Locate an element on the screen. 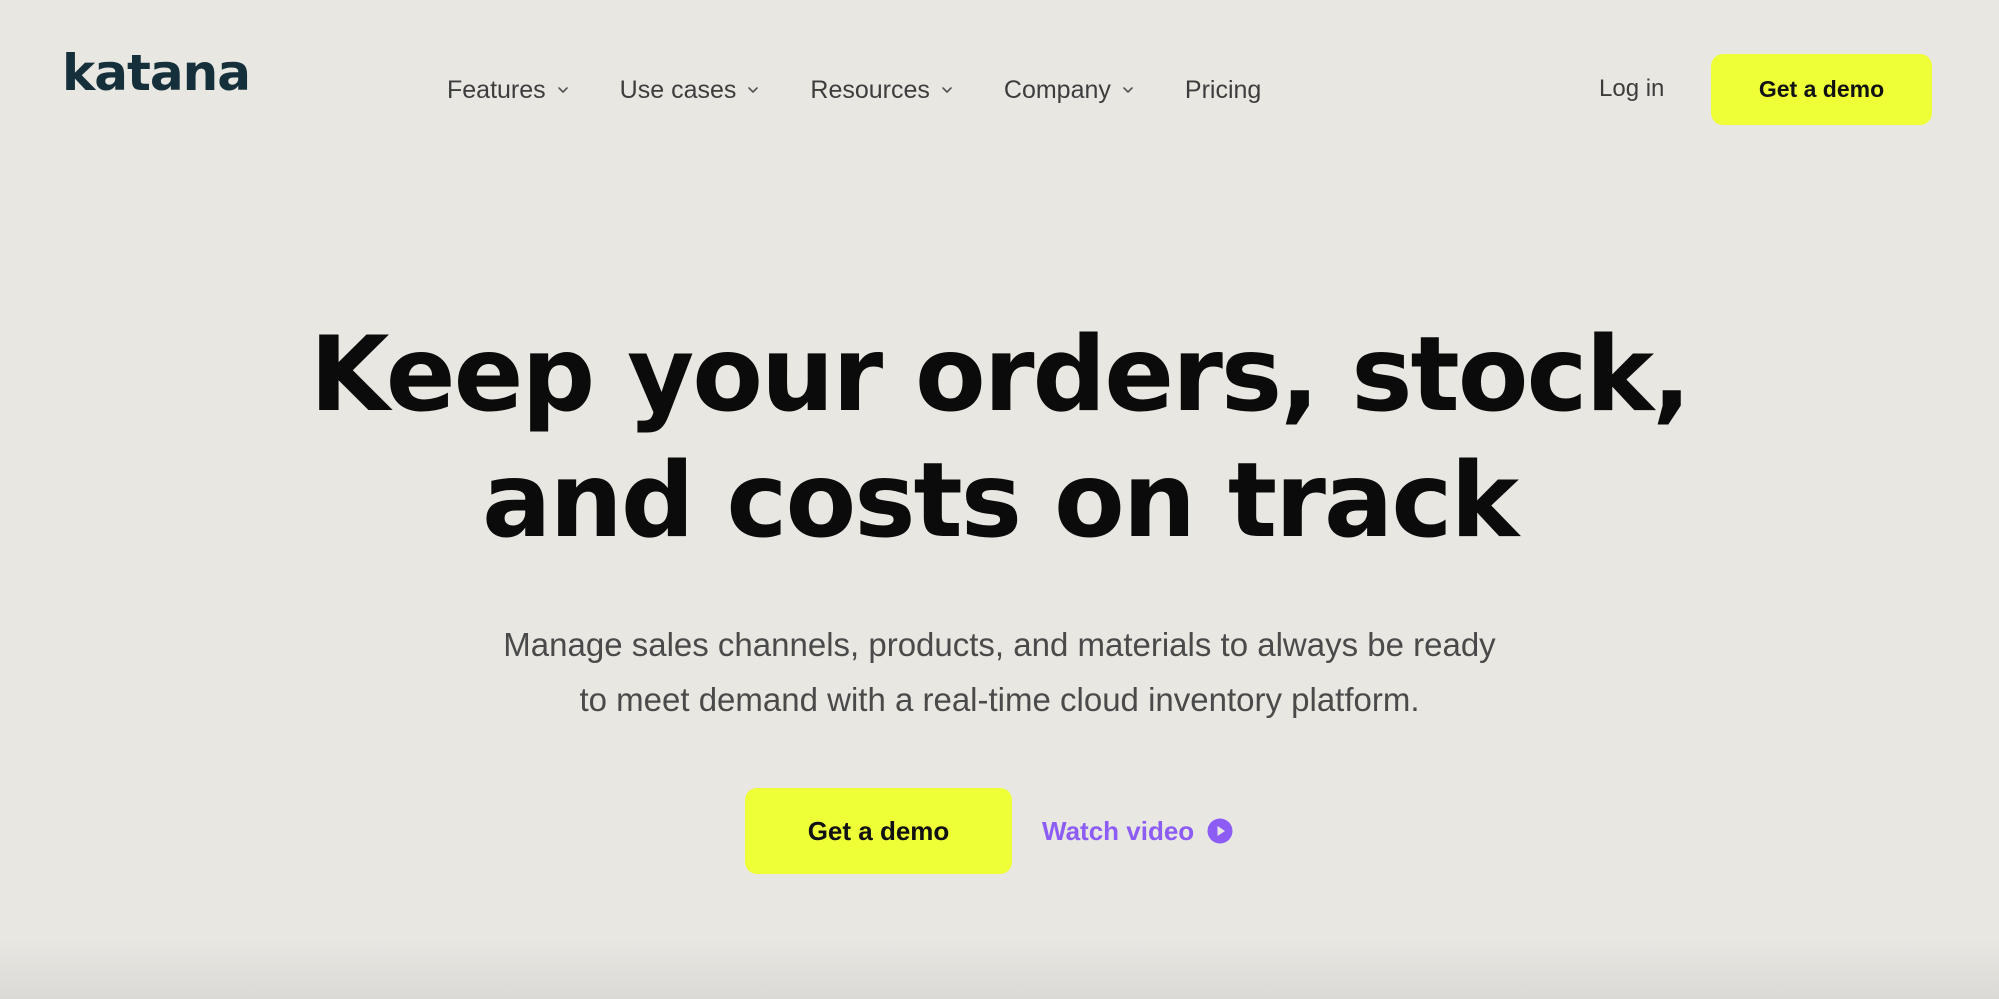 This screenshot has height=999, width=1999. watch-video-link: Watch video is located at coordinates (1137, 831).